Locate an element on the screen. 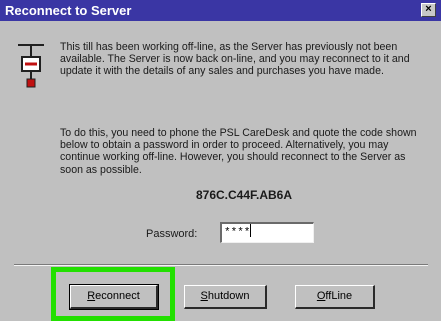 Image resolution: width=441 pixels, height=321 pixels. close-button: × is located at coordinates (428, 10).